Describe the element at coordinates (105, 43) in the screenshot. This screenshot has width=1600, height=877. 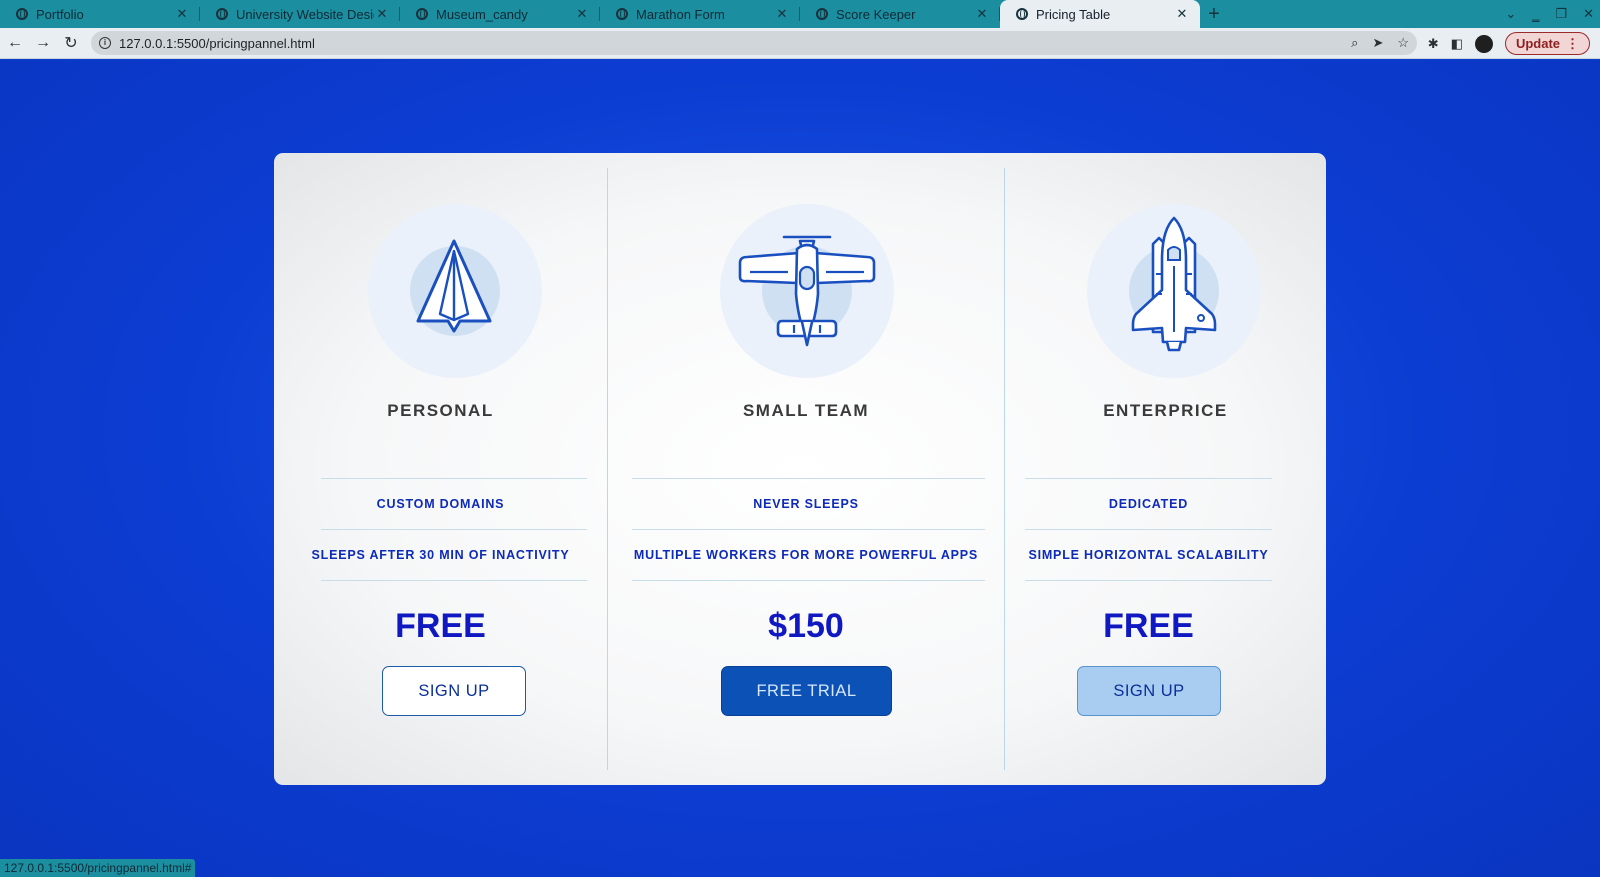
I see `site-info-icon: i` at that location.